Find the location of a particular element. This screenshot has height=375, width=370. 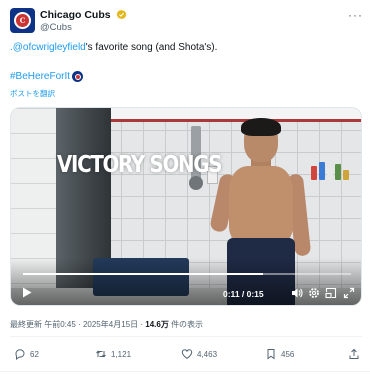

like-count: 4,463 is located at coordinates (207, 354).